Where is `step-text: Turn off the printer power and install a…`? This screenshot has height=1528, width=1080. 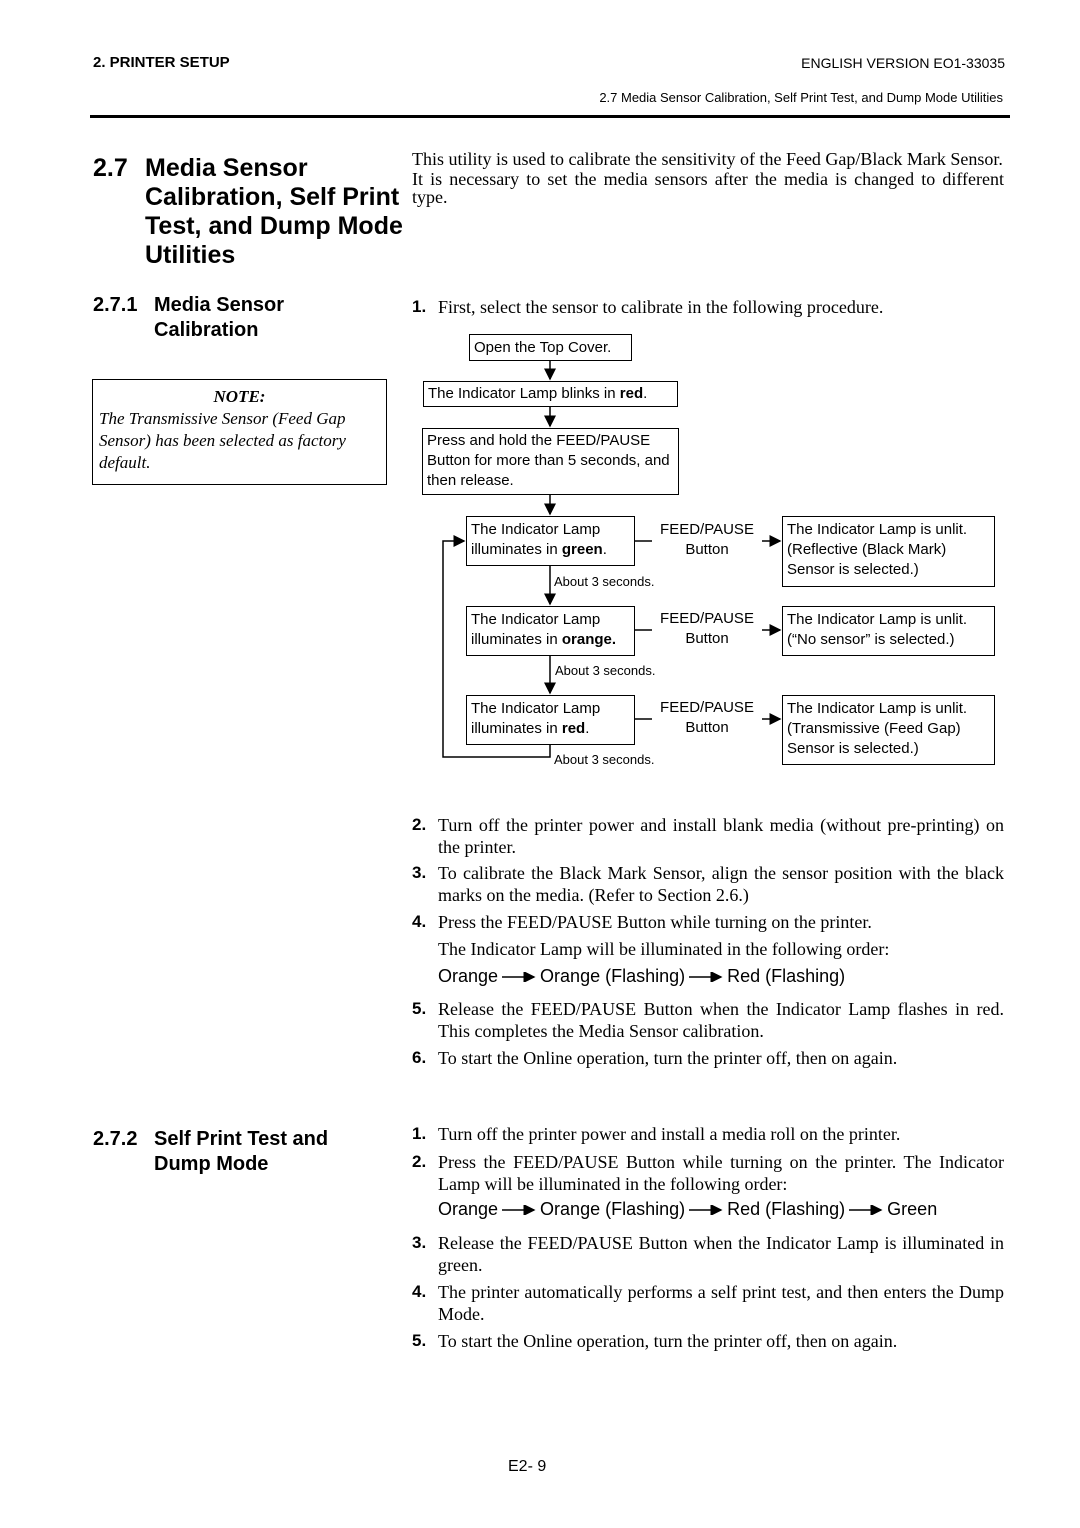 step-text: Turn off the printer power and install a… is located at coordinates (669, 1134).